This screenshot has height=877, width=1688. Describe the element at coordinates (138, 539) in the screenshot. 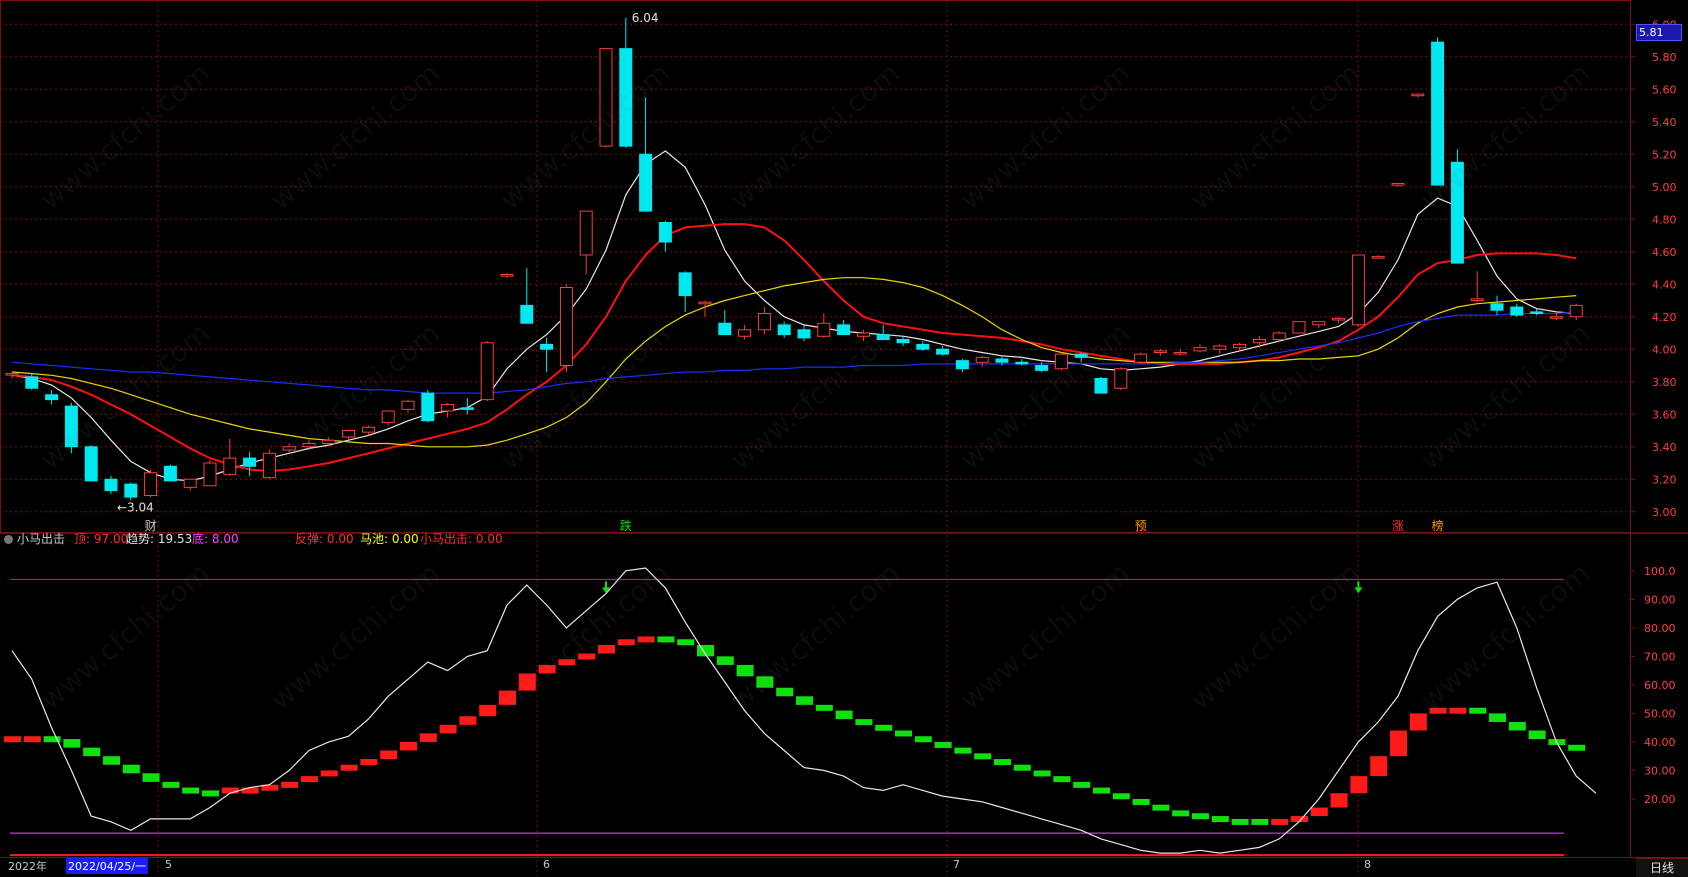

I see `param-label: 趋势` at that location.